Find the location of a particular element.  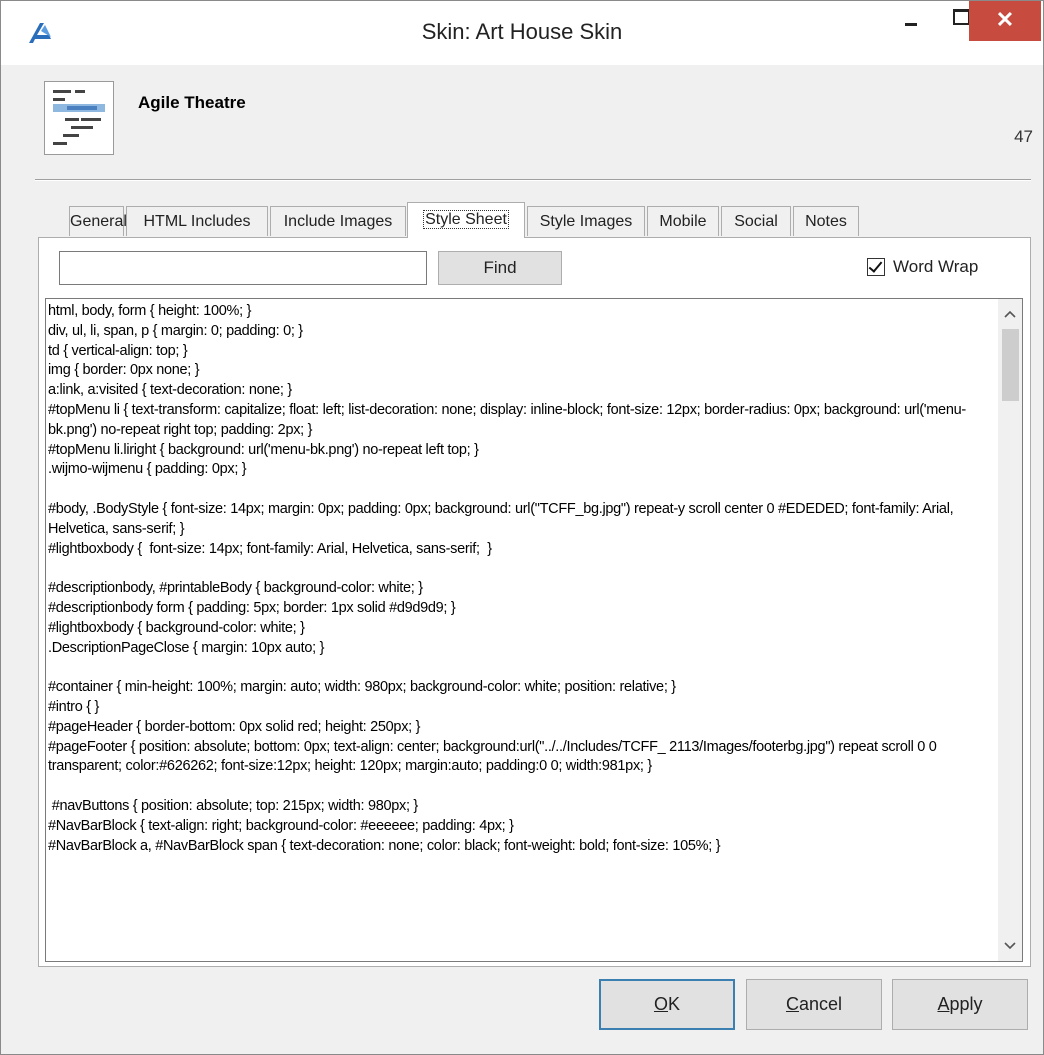

skin-thumbnail is located at coordinates (79, 118).